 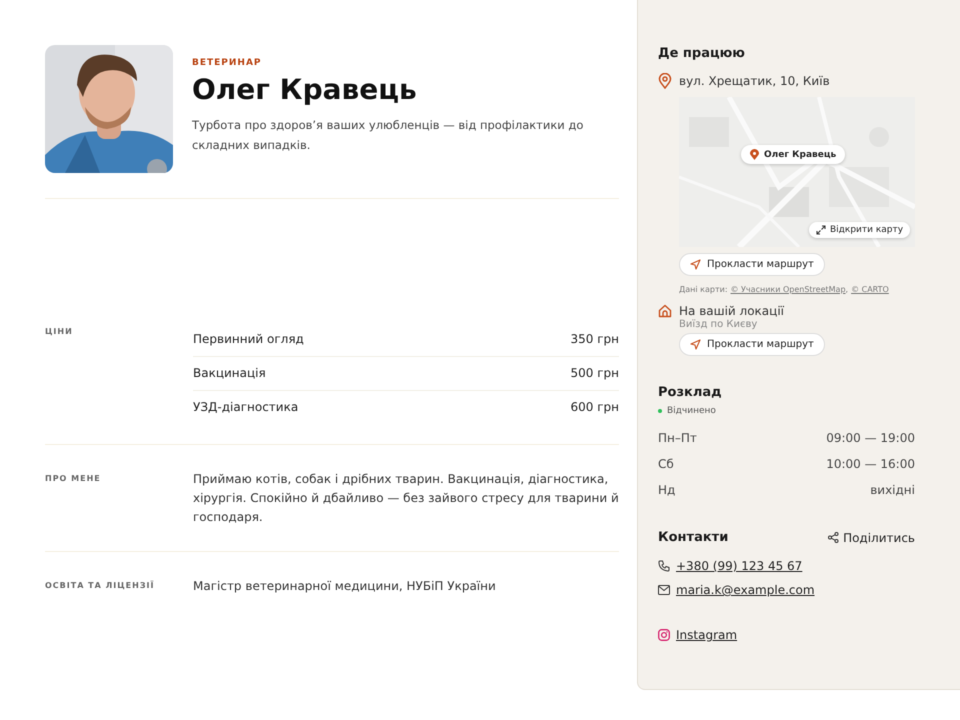 What do you see at coordinates (664, 566) in the screenshot?
I see `phone-icon` at bounding box center [664, 566].